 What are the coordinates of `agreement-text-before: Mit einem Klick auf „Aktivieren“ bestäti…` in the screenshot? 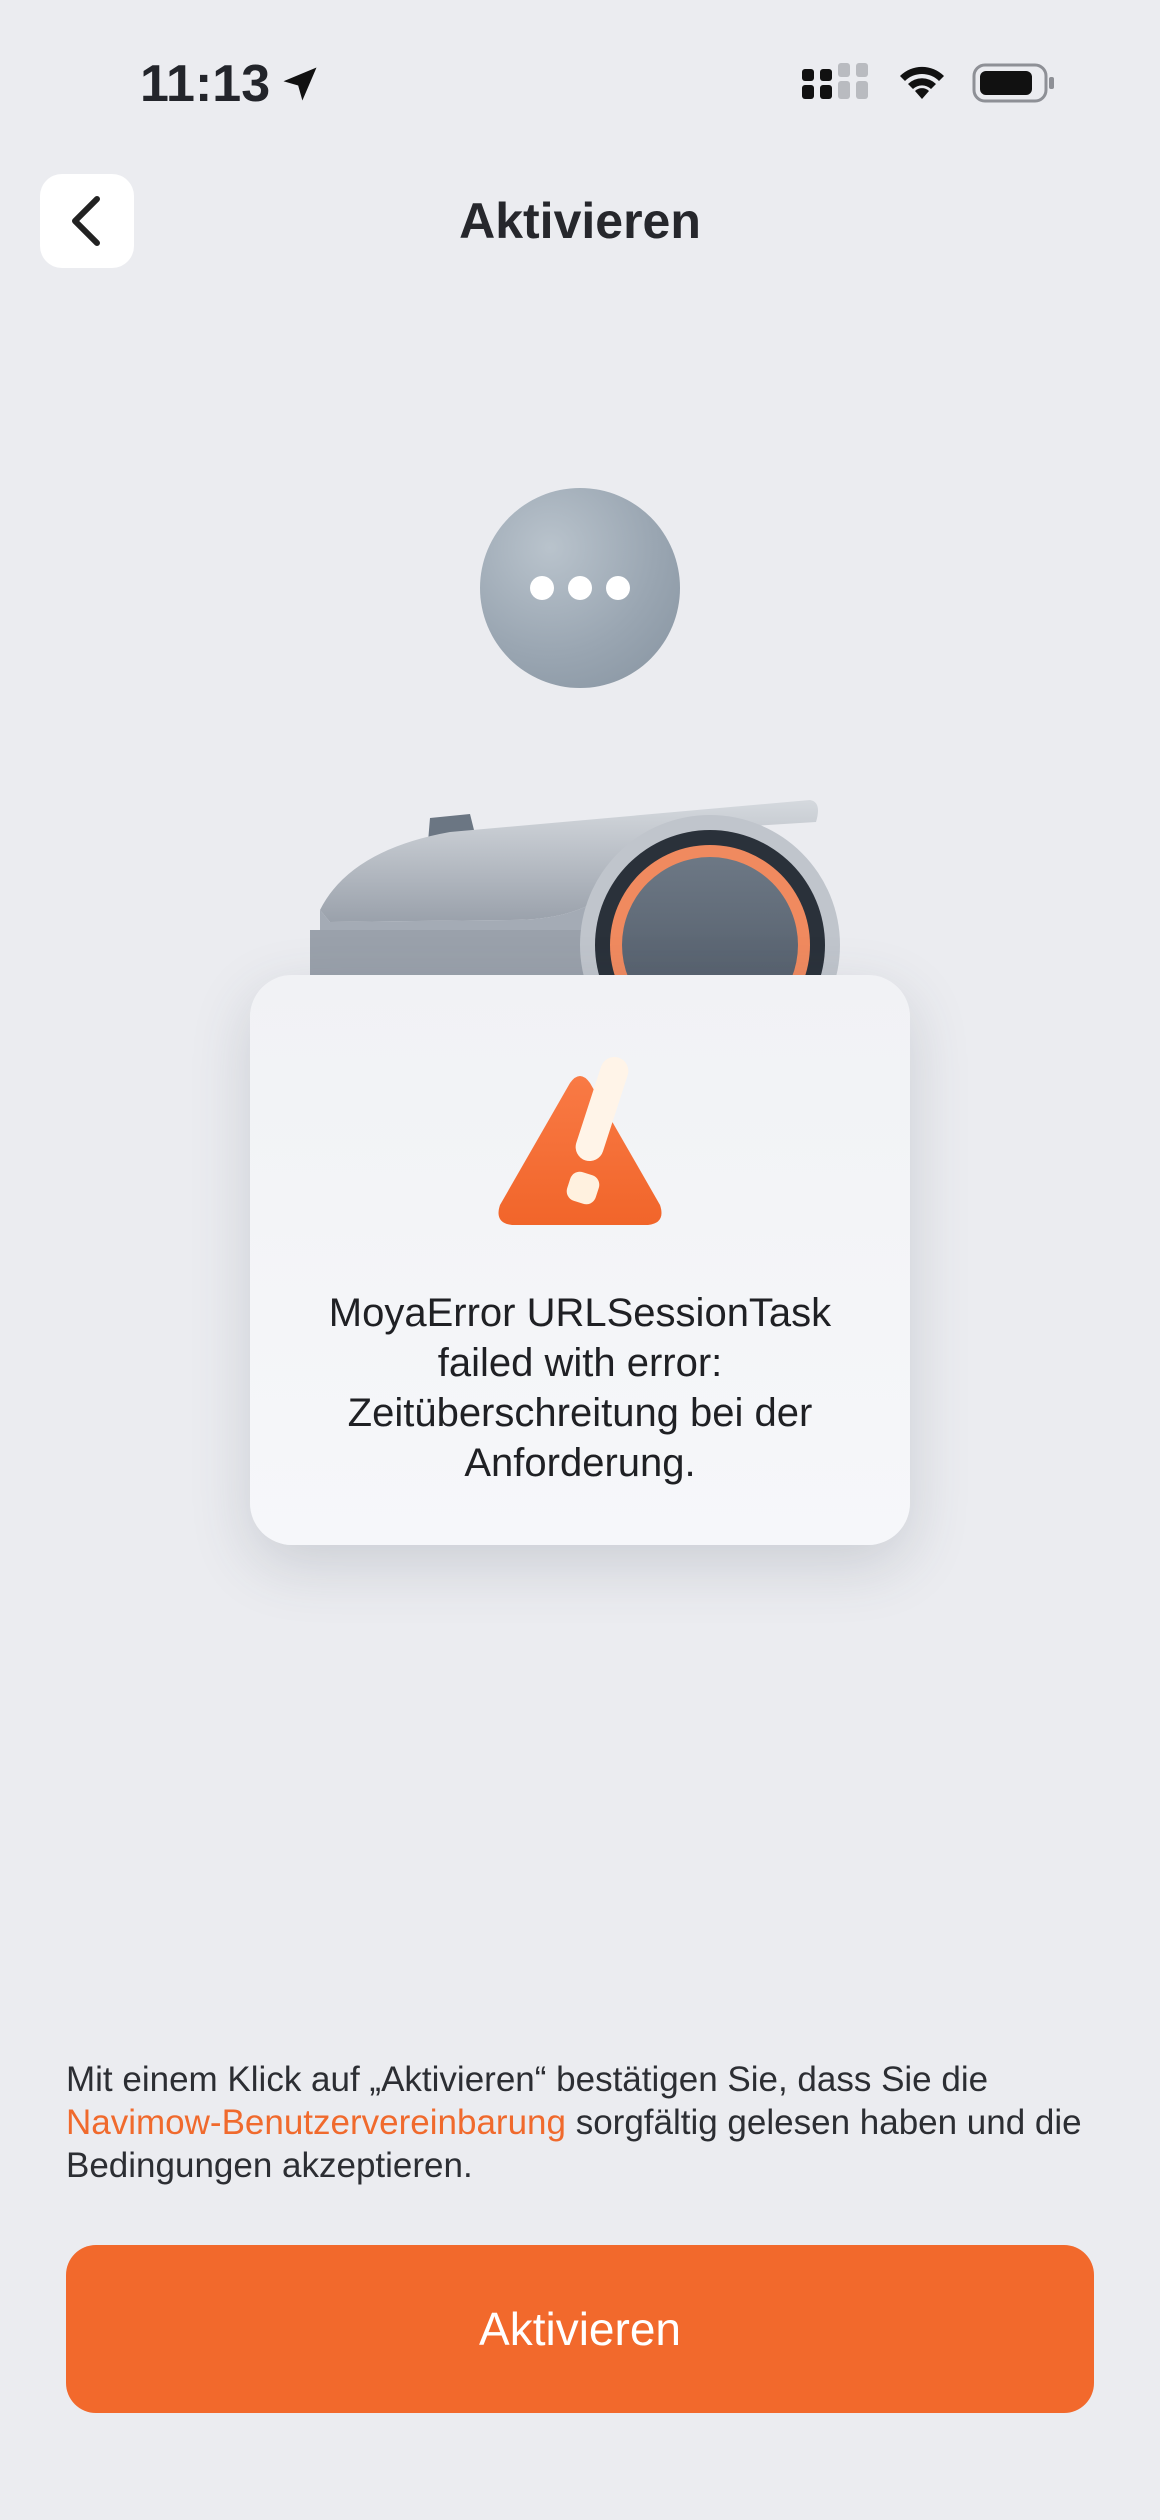 It's located at (527, 2079).